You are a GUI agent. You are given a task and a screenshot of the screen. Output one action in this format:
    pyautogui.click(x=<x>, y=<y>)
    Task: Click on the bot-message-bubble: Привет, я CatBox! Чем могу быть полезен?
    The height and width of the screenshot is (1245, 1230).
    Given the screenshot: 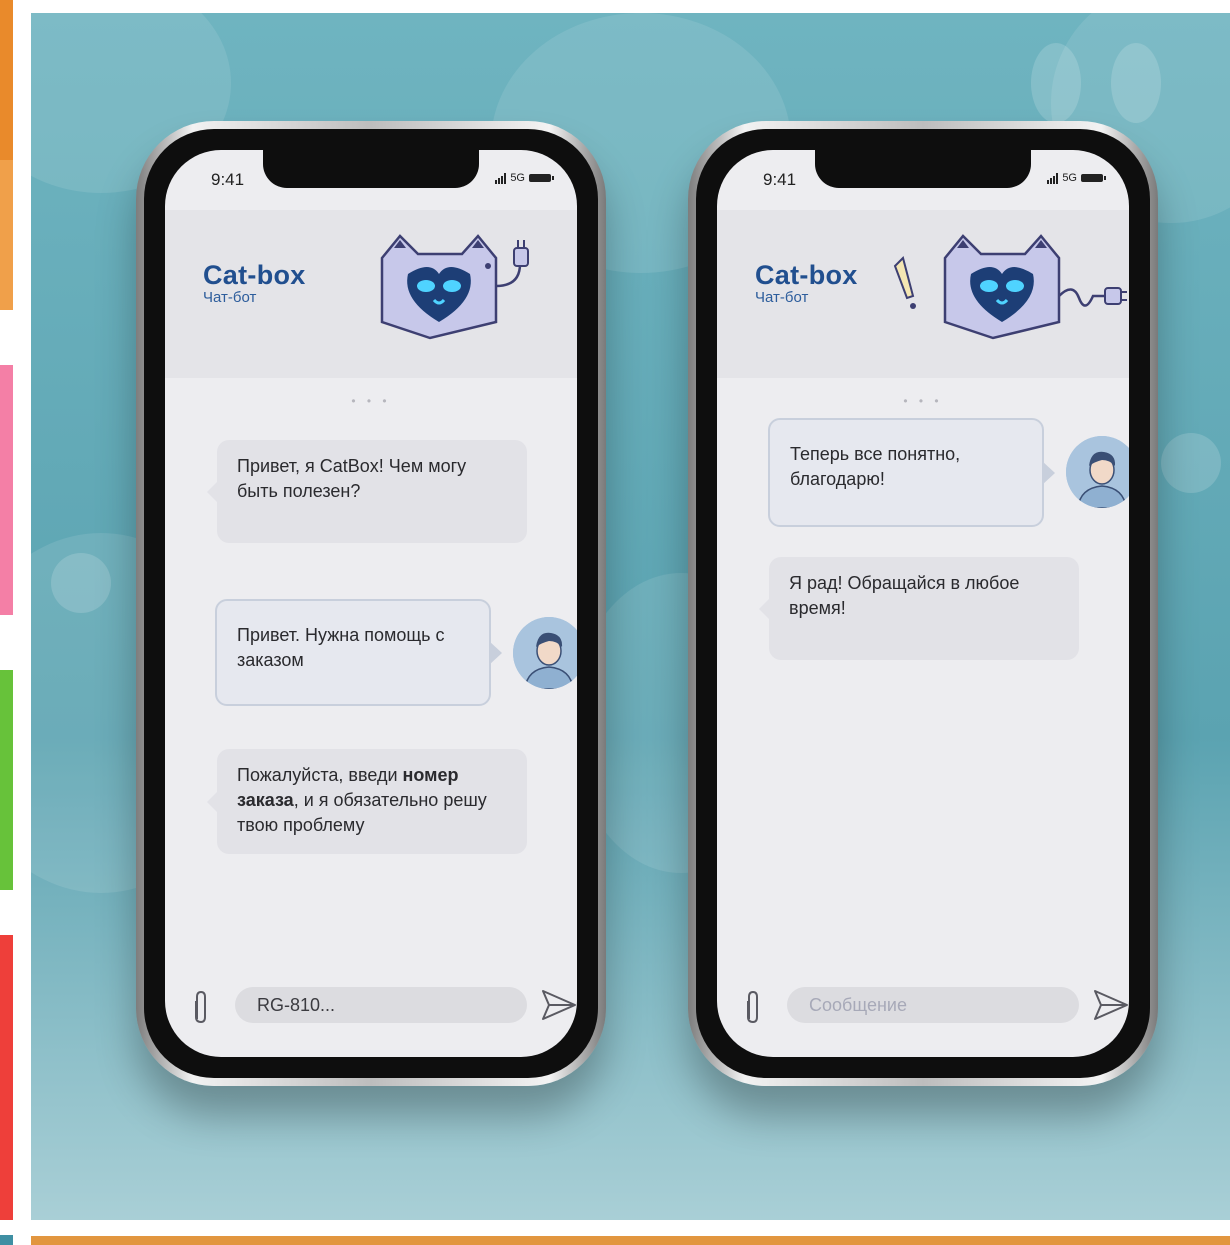 What is the action you would take?
    pyautogui.click(x=367, y=491)
    